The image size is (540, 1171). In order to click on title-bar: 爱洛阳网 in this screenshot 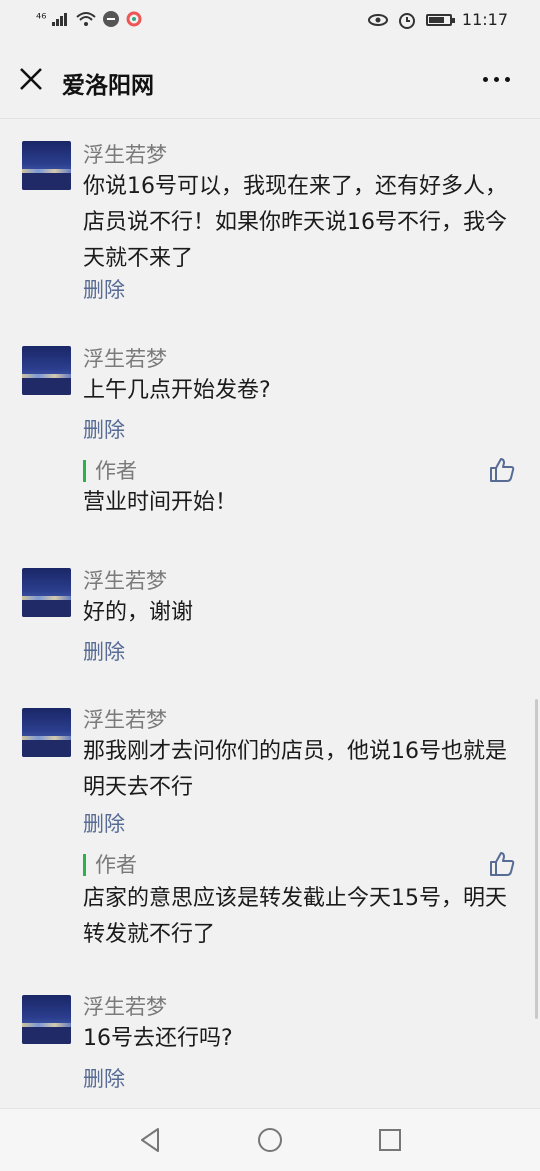, I will do `click(270, 81)`.